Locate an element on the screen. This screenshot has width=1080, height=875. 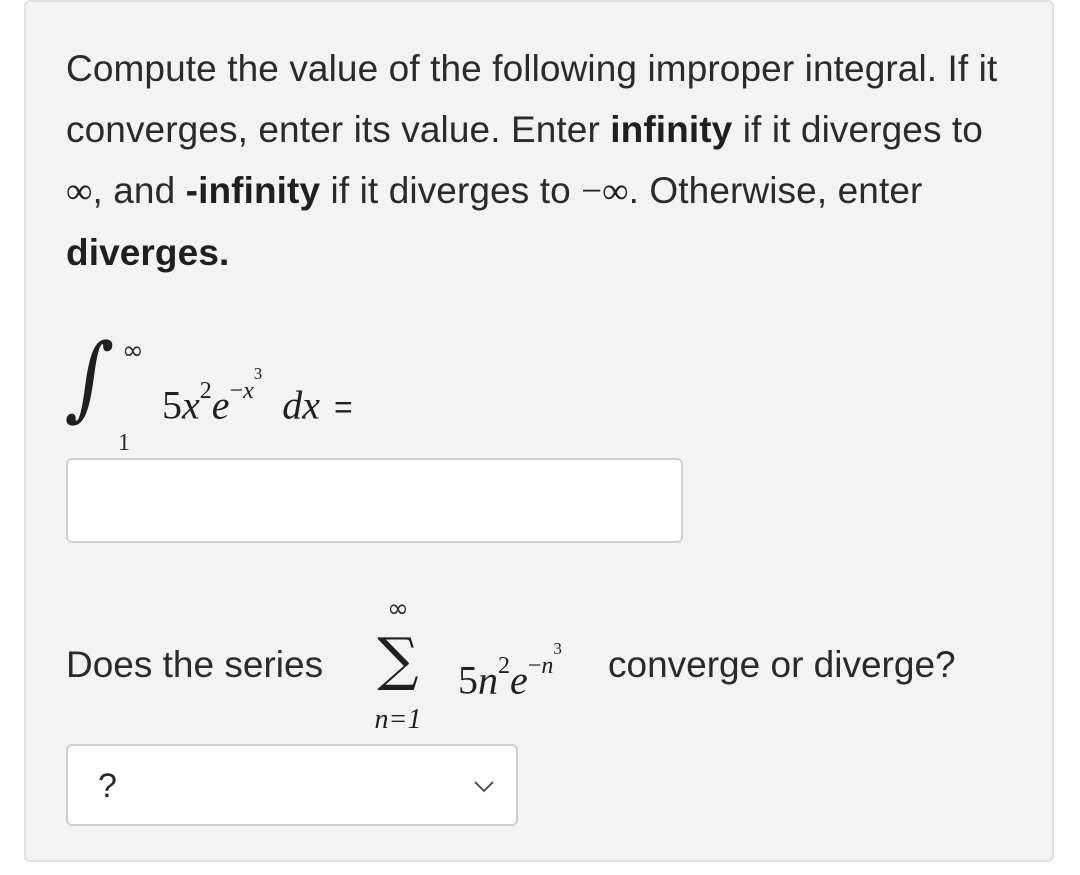
prompt-text-2: if it diverges to is located at coordinates (857, 129).